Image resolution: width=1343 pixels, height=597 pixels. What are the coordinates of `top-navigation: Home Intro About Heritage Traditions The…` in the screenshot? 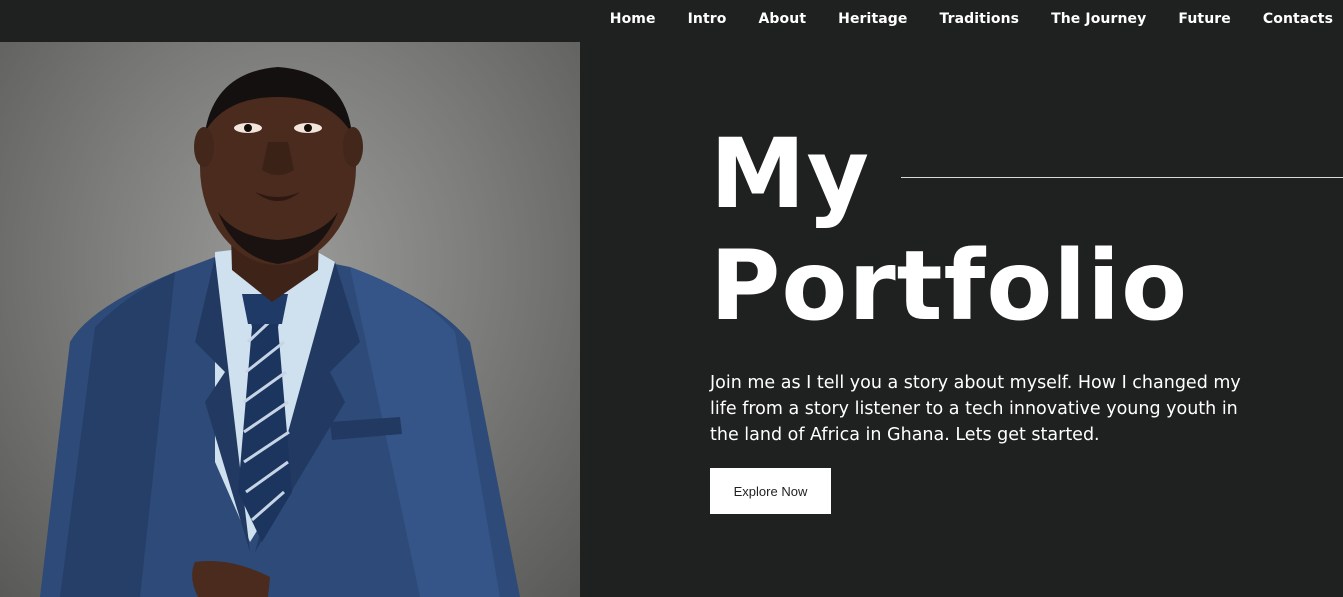 It's located at (671, 19).